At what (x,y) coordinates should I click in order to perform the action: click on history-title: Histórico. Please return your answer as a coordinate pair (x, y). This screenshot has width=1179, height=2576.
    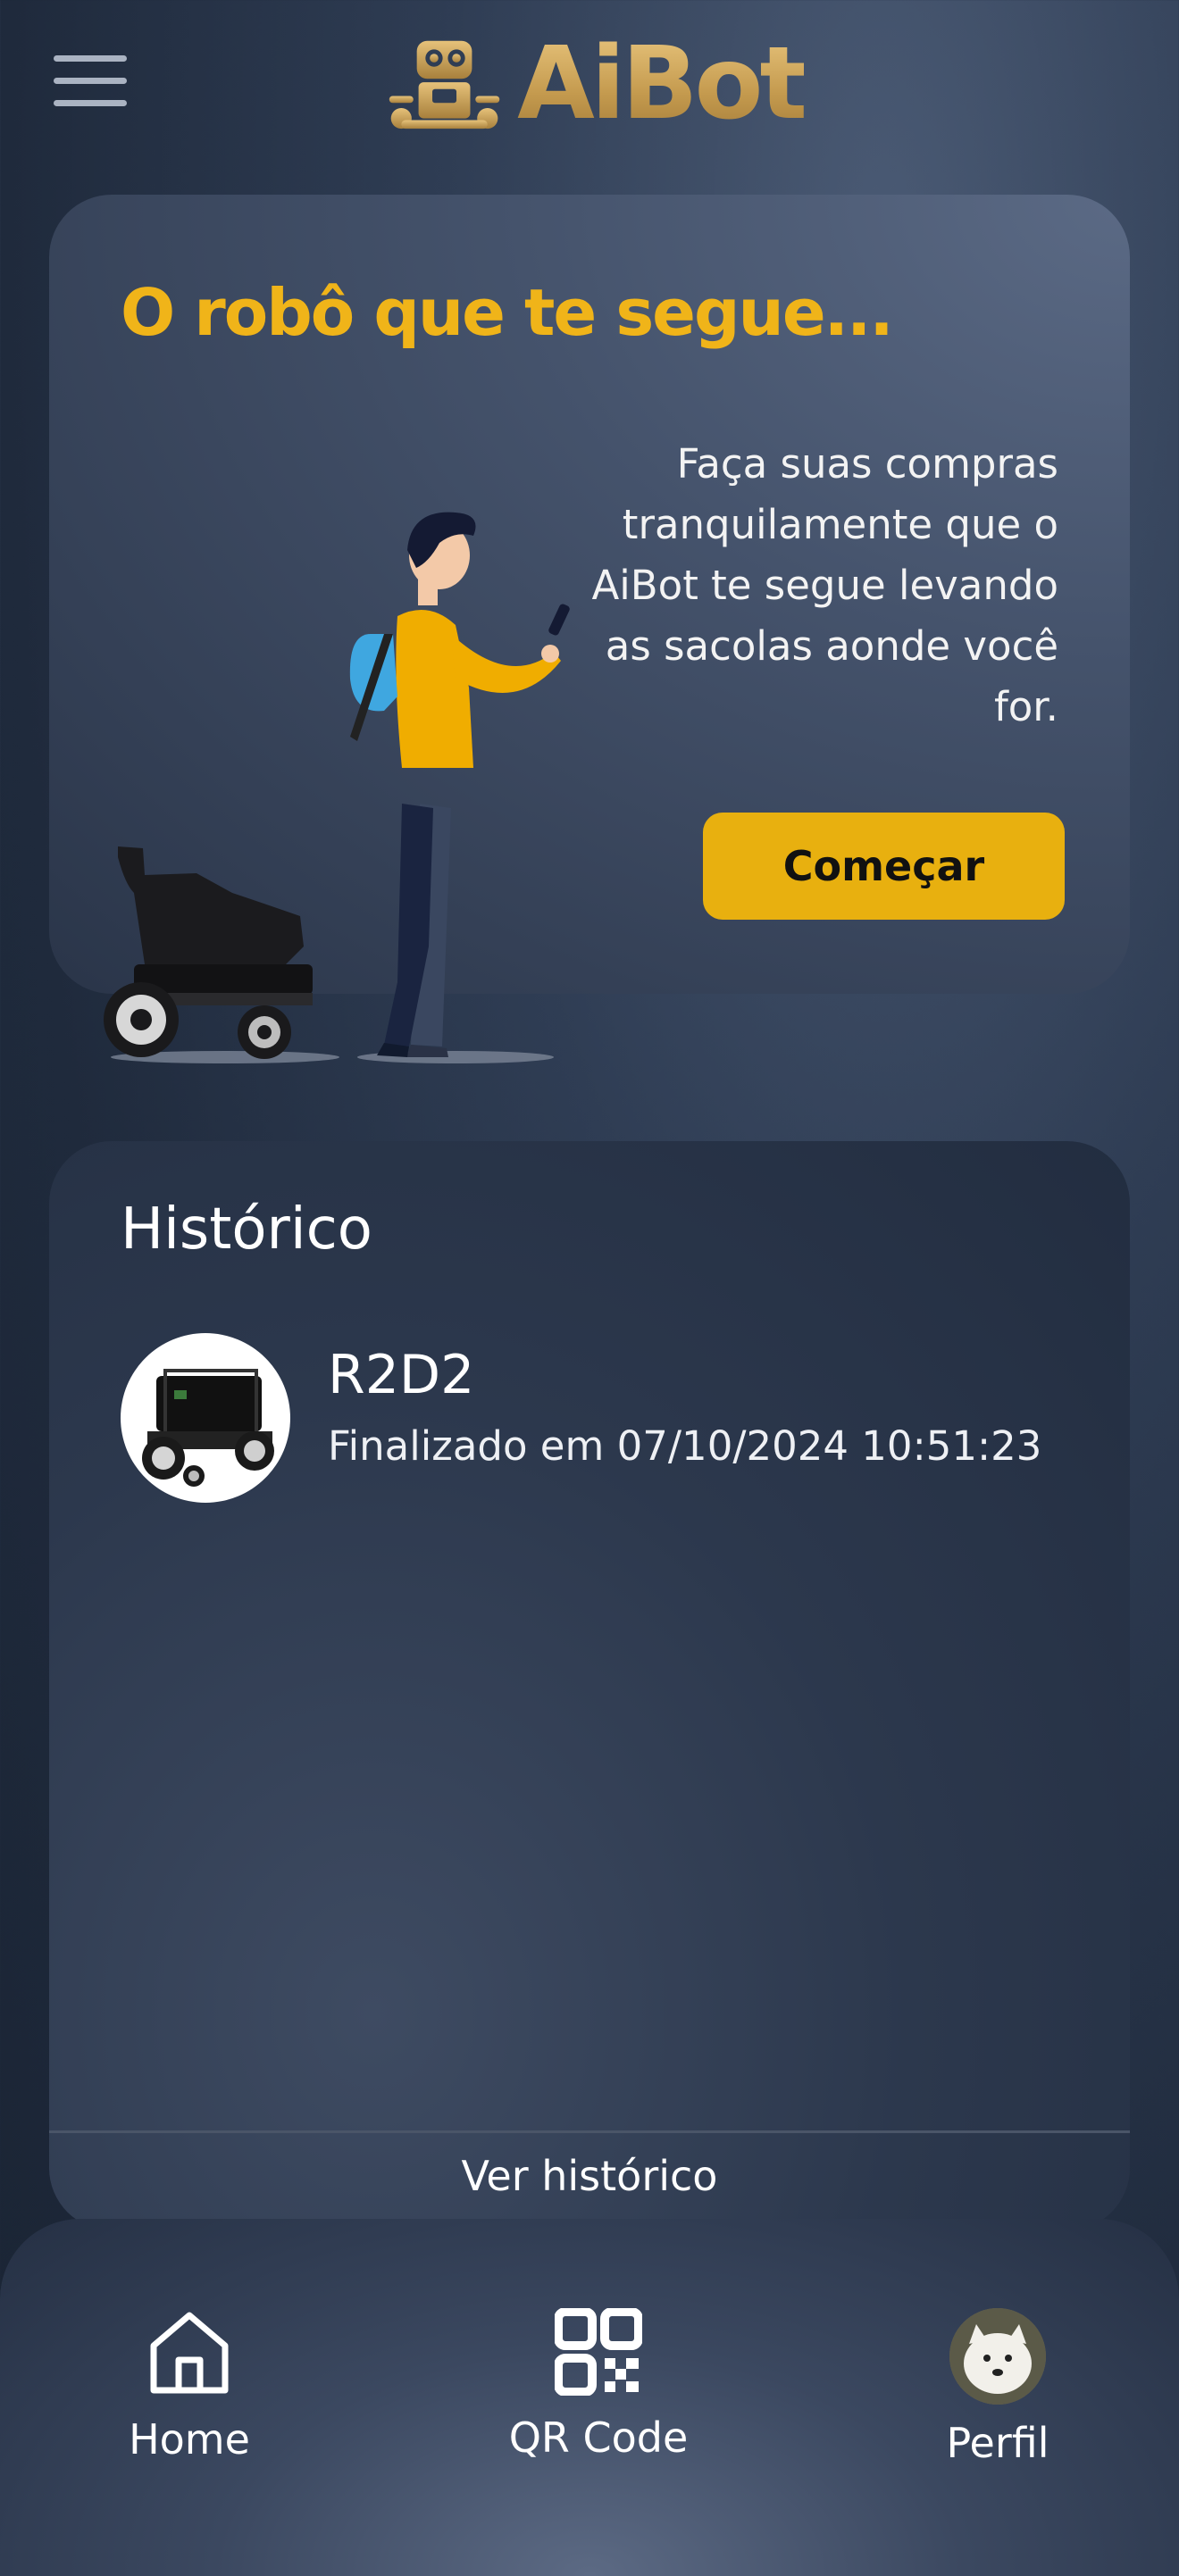
    Looking at the image, I should click on (246, 1229).